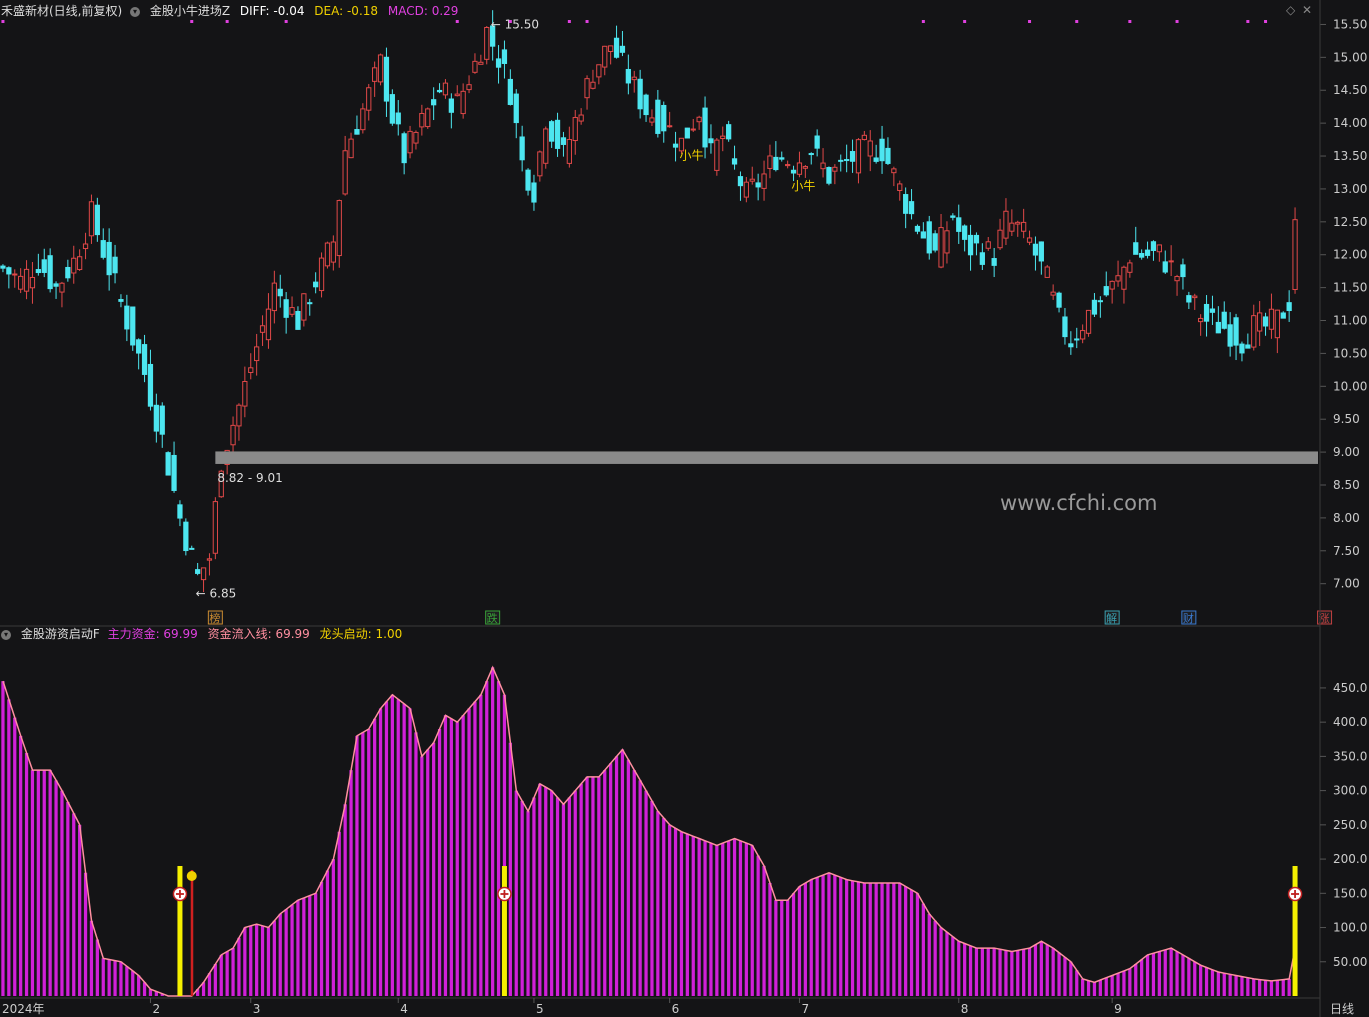 This screenshot has width=1369, height=1017. What do you see at coordinates (1290, 10) in the screenshot?
I see `diamond-icon: ◇` at bounding box center [1290, 10].